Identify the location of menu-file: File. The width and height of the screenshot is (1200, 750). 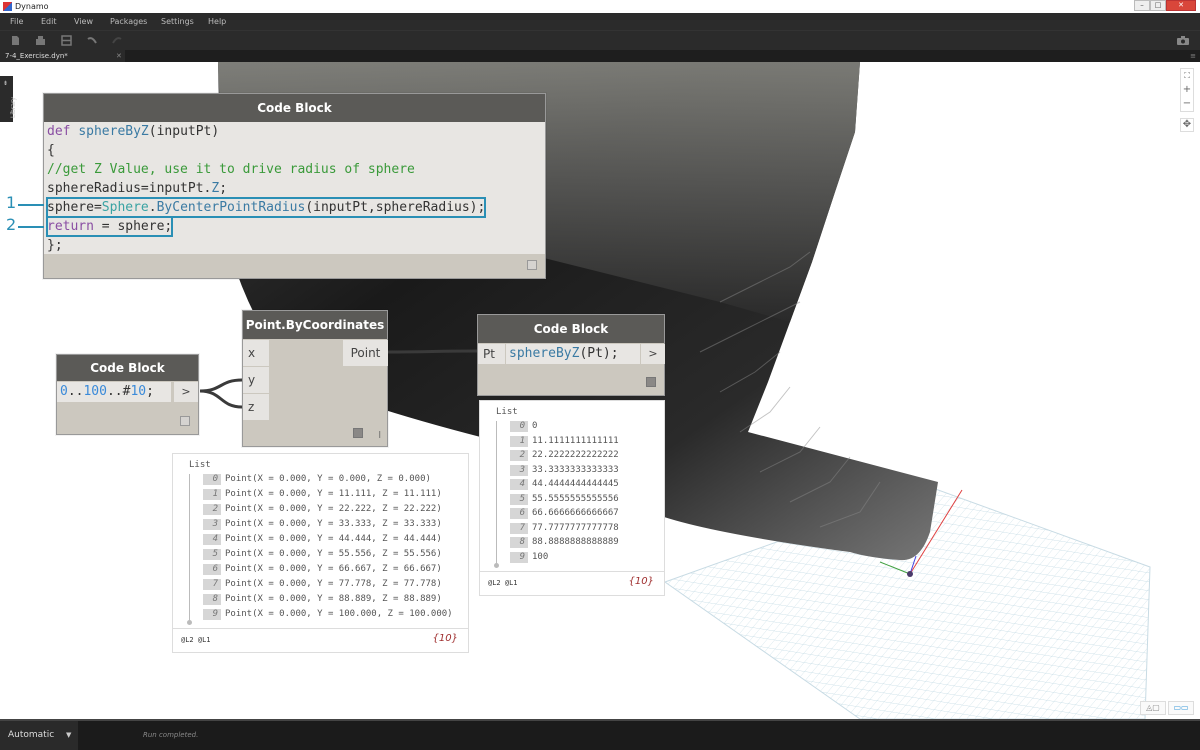
(16, 21).